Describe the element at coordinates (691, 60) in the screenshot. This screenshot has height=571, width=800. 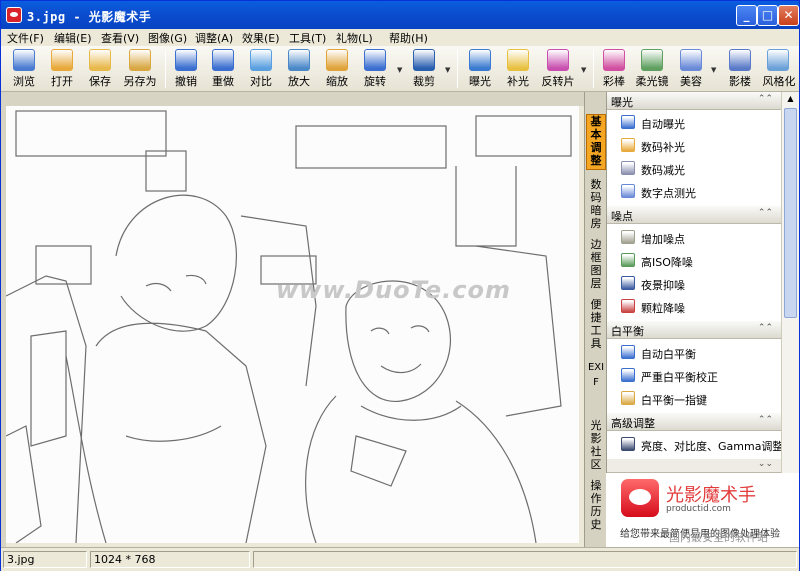
I see `beauty-icon` at that location.